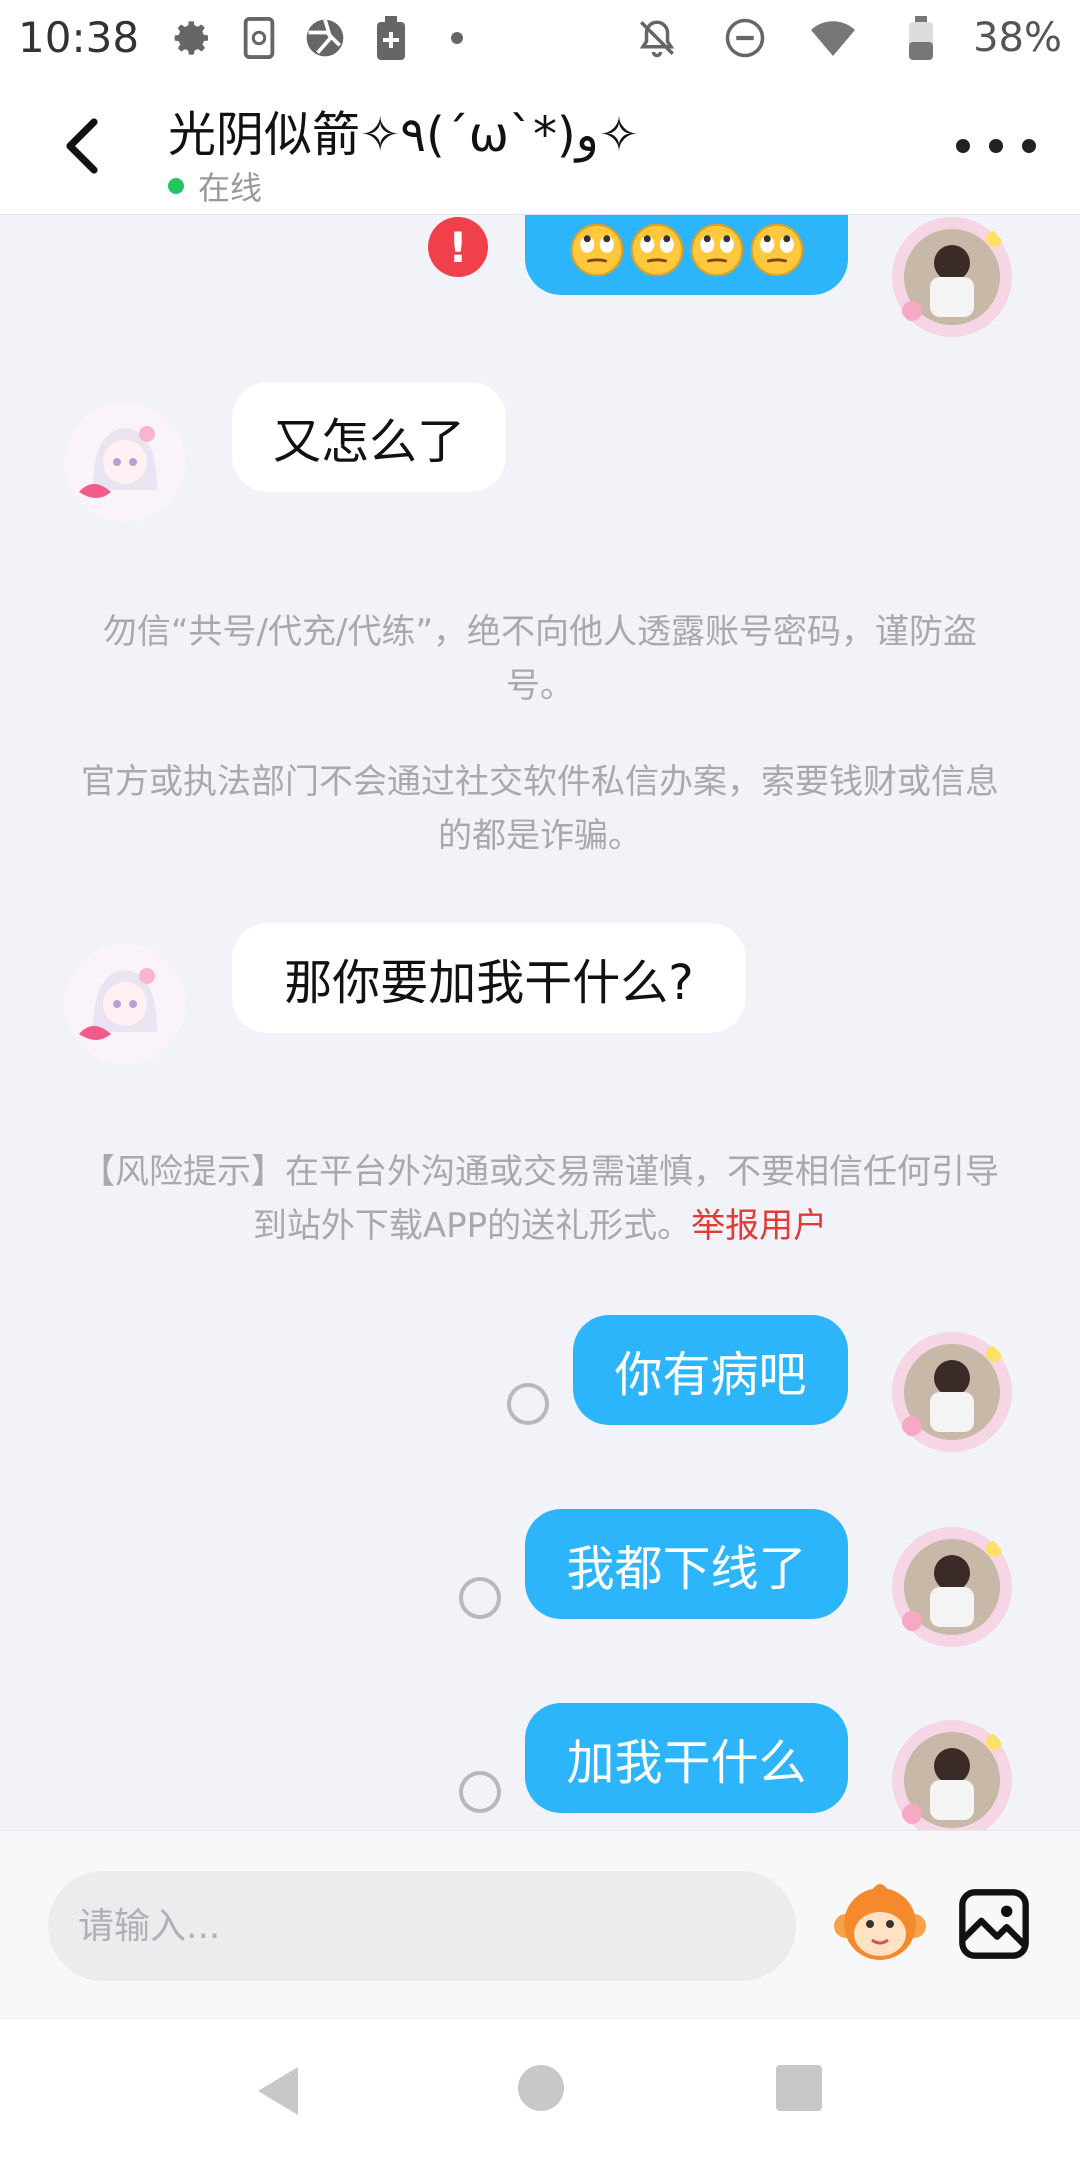 Image resolution: width=1080 pixels, height=2160 pixels. I want to click on battery-icon, so click(921, 38).